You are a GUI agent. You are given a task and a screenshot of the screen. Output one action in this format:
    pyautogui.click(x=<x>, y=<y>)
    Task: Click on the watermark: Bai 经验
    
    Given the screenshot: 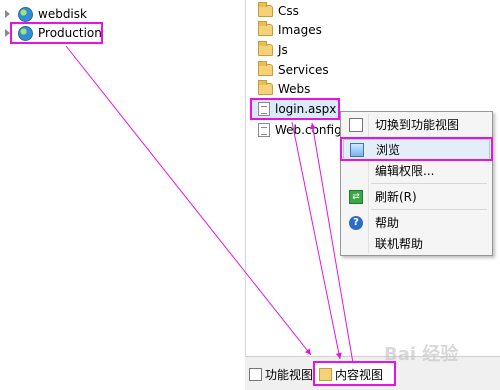 What is the action you would take?
    pyautogui.click(x=421, y=354)
    